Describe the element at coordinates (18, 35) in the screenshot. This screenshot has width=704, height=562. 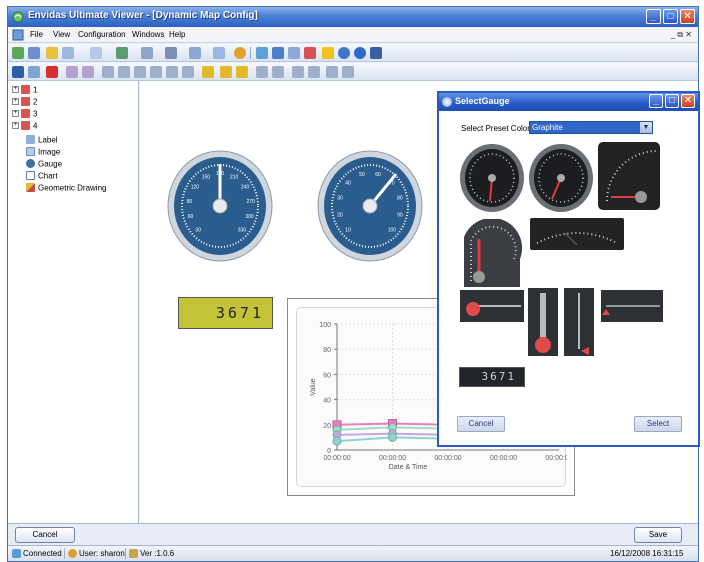
I see `document-icon` at that location.